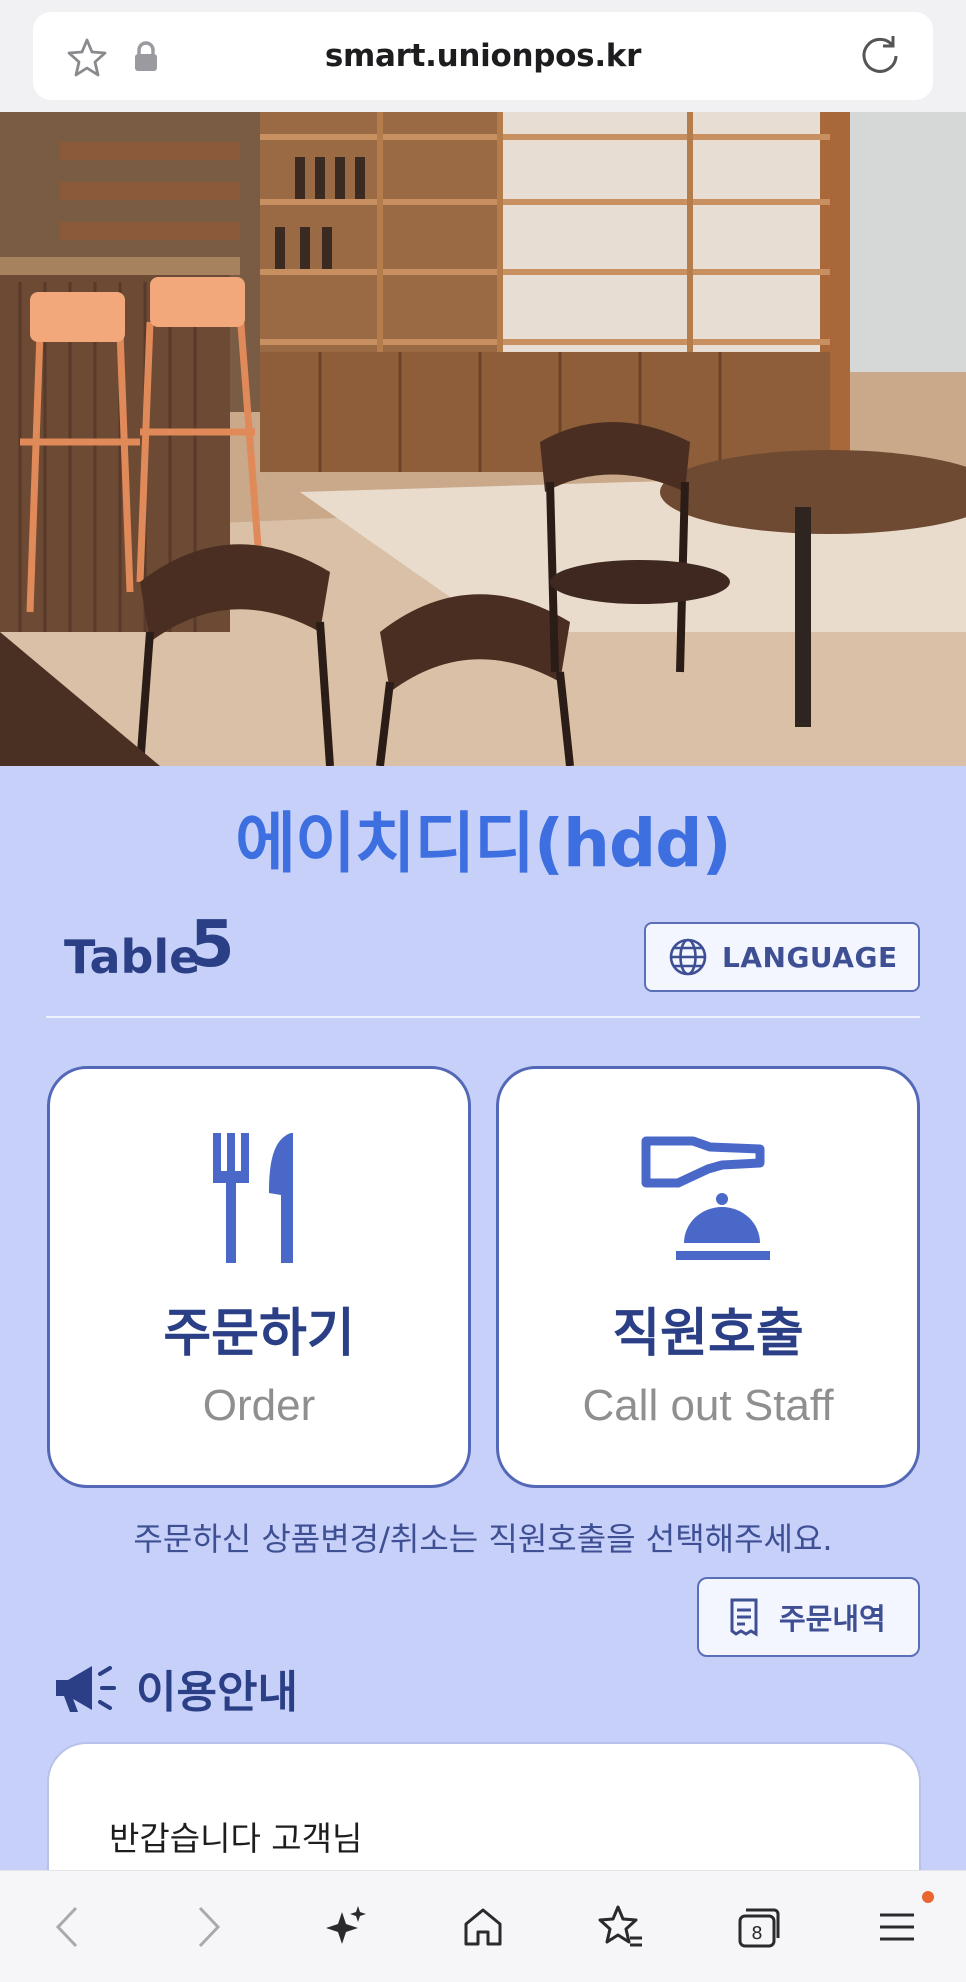  Describe the element at coordinates (708, 1277) in the screenshot. I see `call-staff-card-button: 직원호출 Call out Staff` at that location.